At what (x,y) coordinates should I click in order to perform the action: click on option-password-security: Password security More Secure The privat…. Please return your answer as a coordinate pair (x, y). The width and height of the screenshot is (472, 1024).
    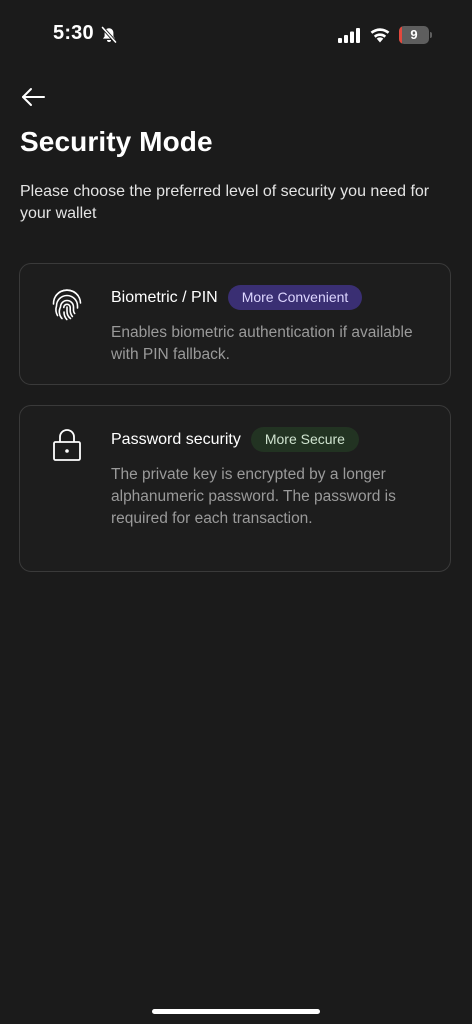
    Looking at the image, I should click on (235, 488).